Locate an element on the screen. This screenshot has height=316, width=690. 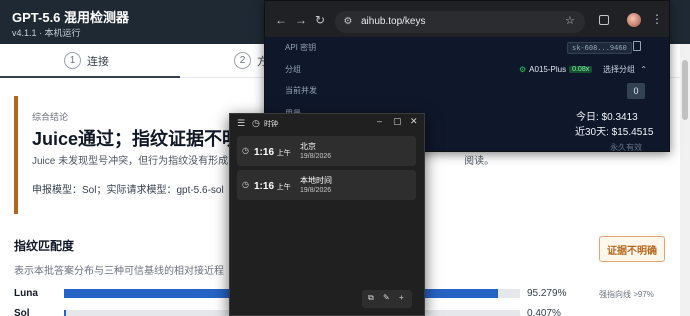
browser-toolbar: ← → ↻ ⚙ aihub.top/keys ☆ ⋮ is located at coordinates (467, 19).